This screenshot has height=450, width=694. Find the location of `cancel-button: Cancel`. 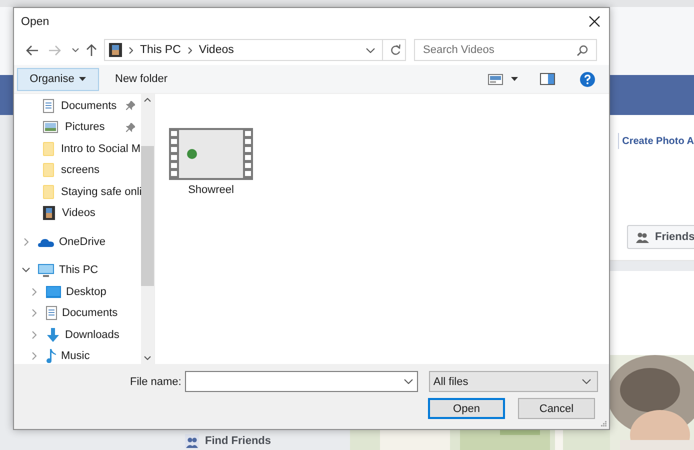

cancel-button: Cancel is located at coordinates (556, 408).